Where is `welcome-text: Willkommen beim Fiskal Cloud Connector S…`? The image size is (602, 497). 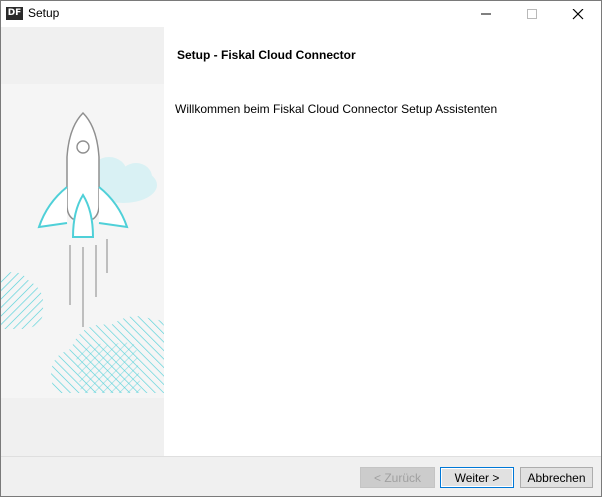 welcome-text: Willkommen beim Fiskal Cloud Connector S… is located at coordinates (336, 109).